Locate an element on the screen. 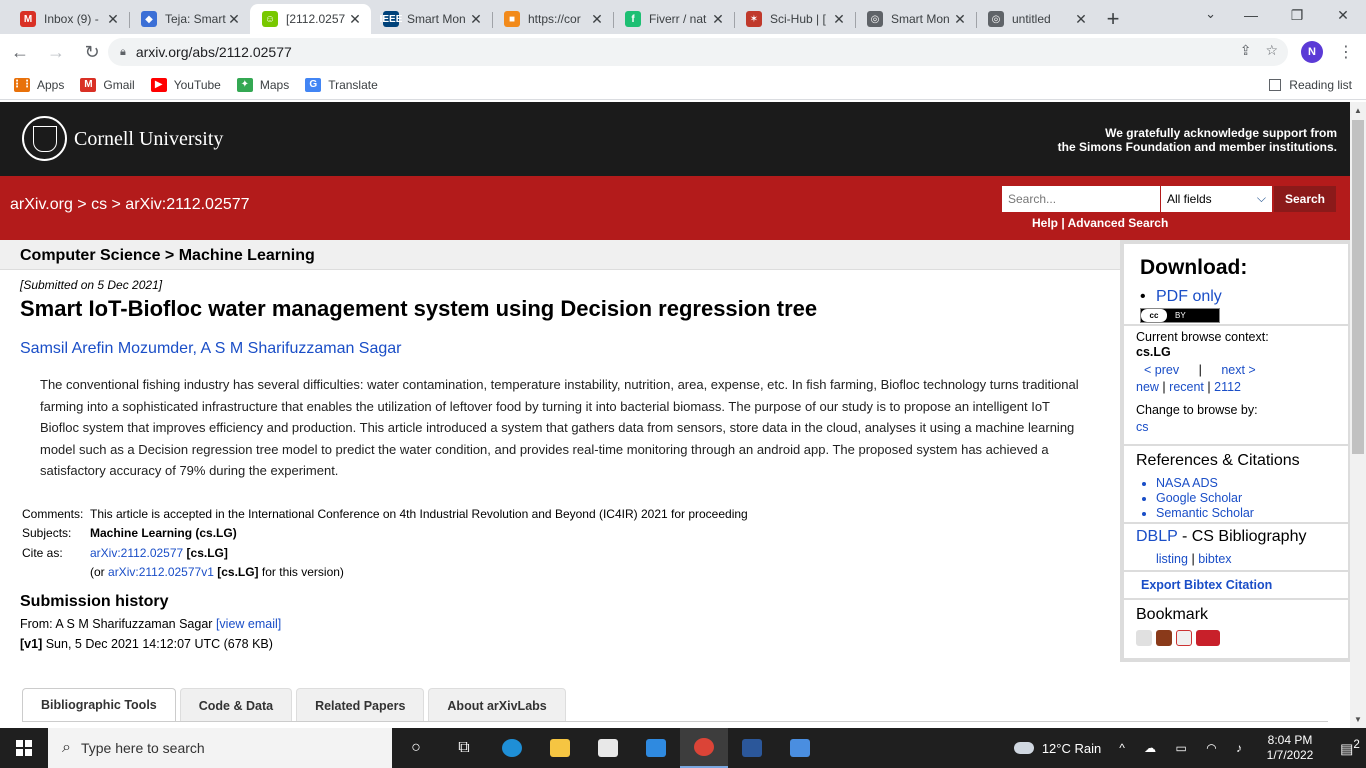 This screenshot has width=1366, height=768. browser-tab: M Inbox (9) - ✕ is located at coordinates (68, 19).